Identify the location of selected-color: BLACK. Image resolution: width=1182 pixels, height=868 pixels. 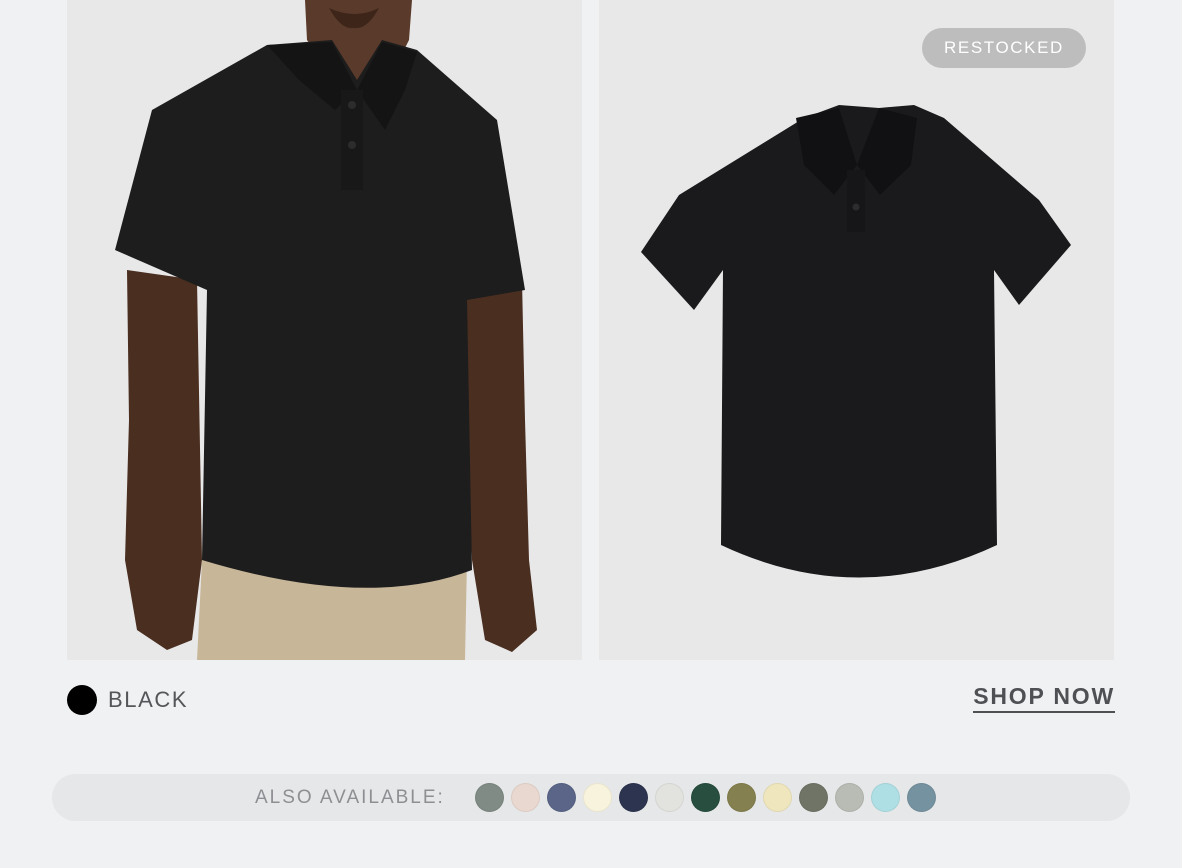
(127, 700).